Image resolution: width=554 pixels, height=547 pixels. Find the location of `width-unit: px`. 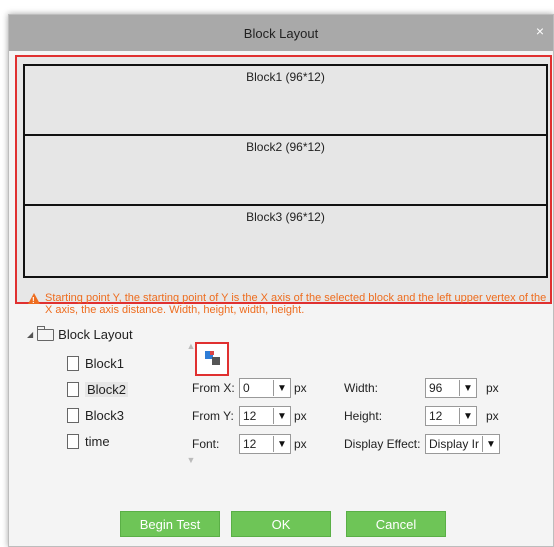

width-unit: px is located at coordinates (492, 388).